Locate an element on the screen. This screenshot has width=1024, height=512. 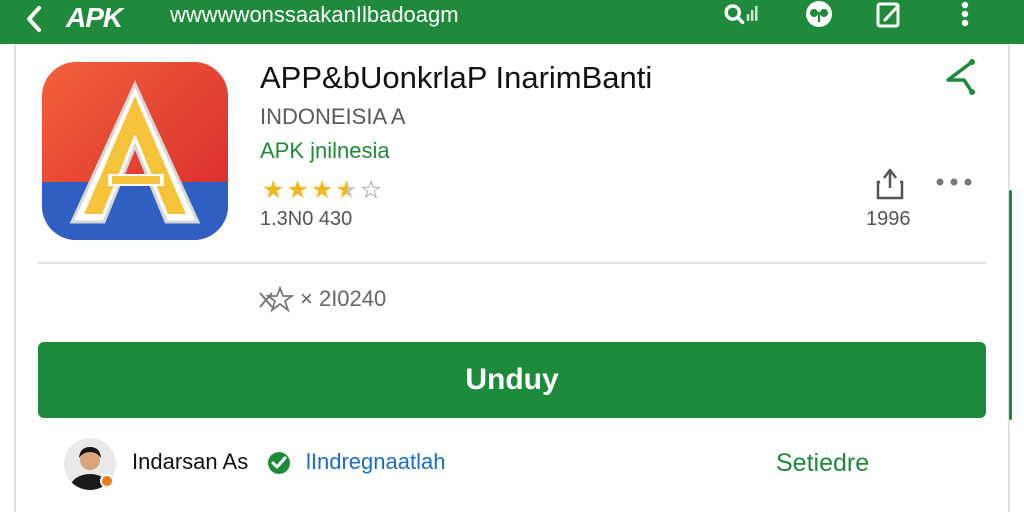
verified-badge is located at coordinates (279, 463).